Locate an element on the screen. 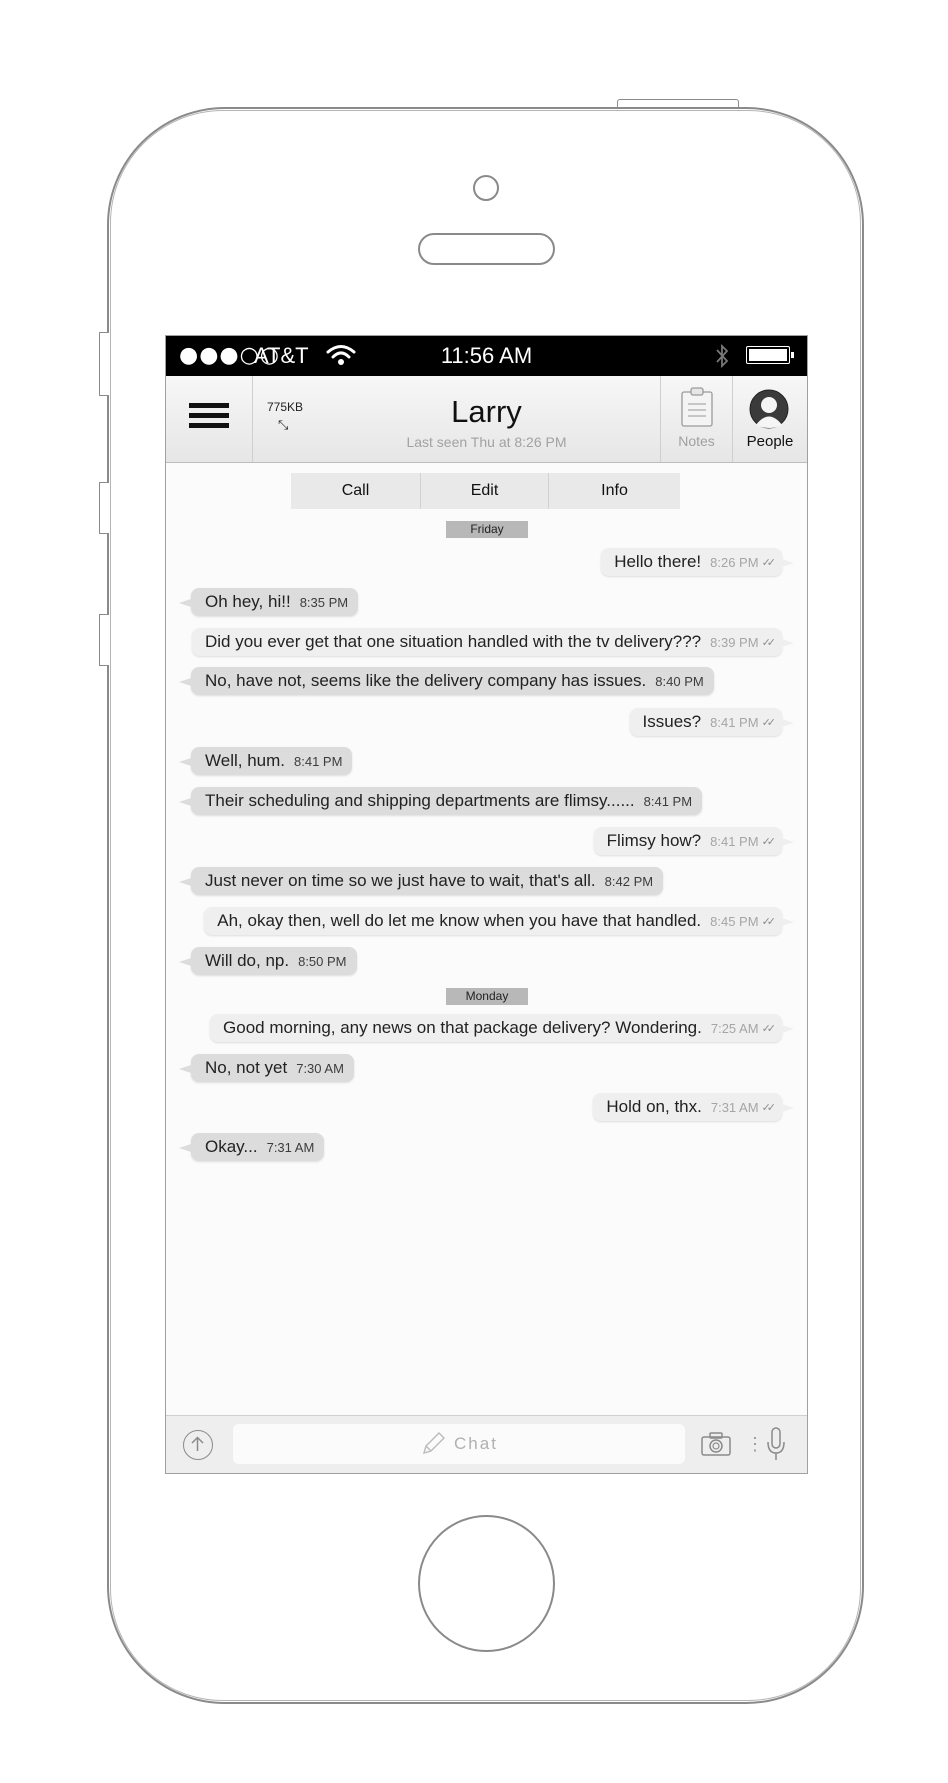 The height and width of the screenshot is (1783, 948). front-camera is located at coordinates (486, 188).